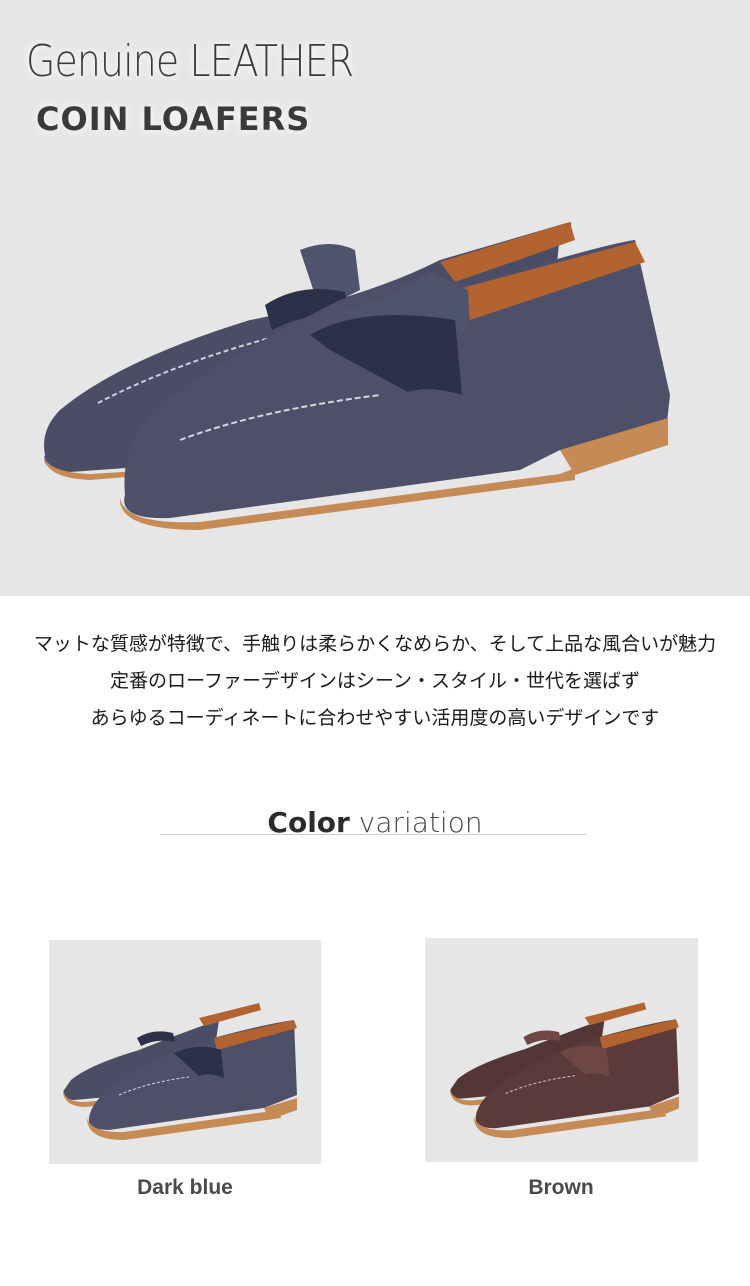  I want to click on heading-divider, so click(373, 834).